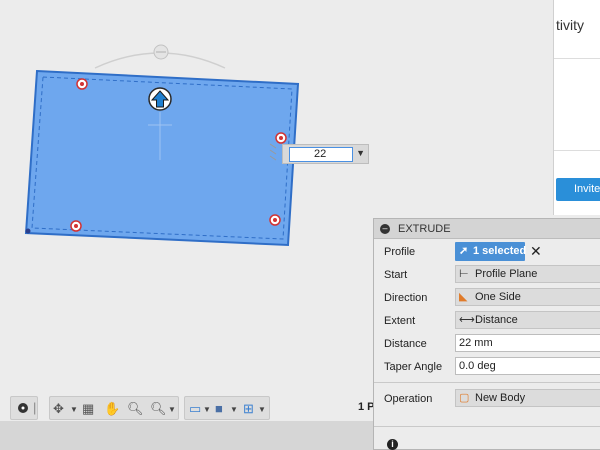 This screenshot has height=450, width=600. Describe the element at coordinates (487, 229) in the screenshot. I see `dialog-header: – EXTRUDE` at that location.